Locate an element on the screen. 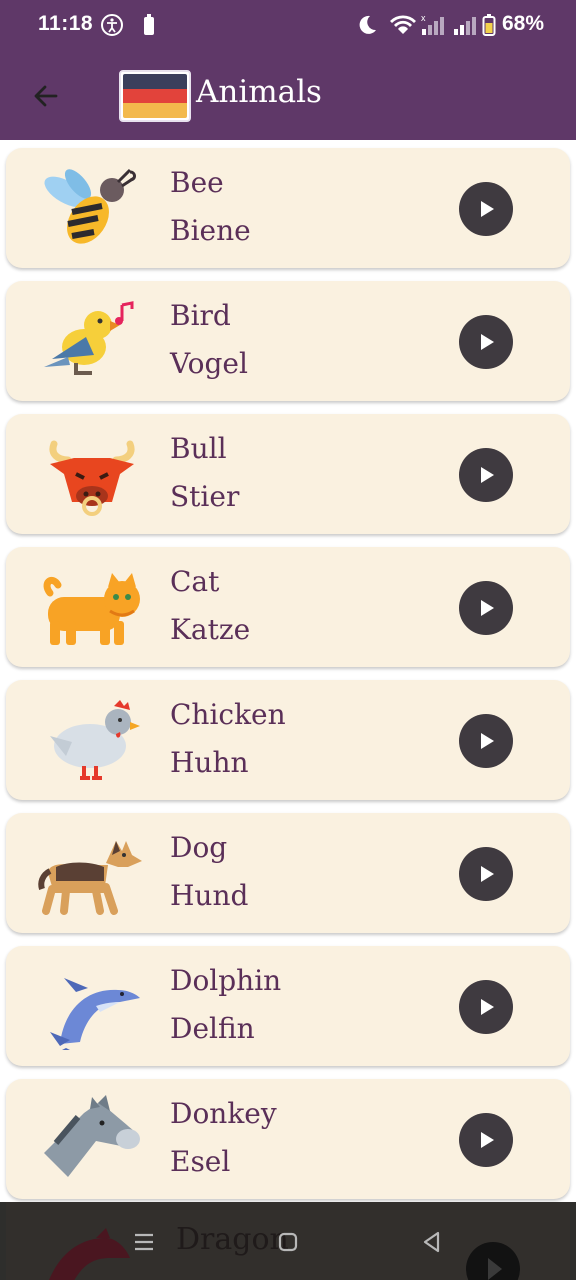  animal-card-chicken: Chicken Huhn is located at coordinates (288, 740).